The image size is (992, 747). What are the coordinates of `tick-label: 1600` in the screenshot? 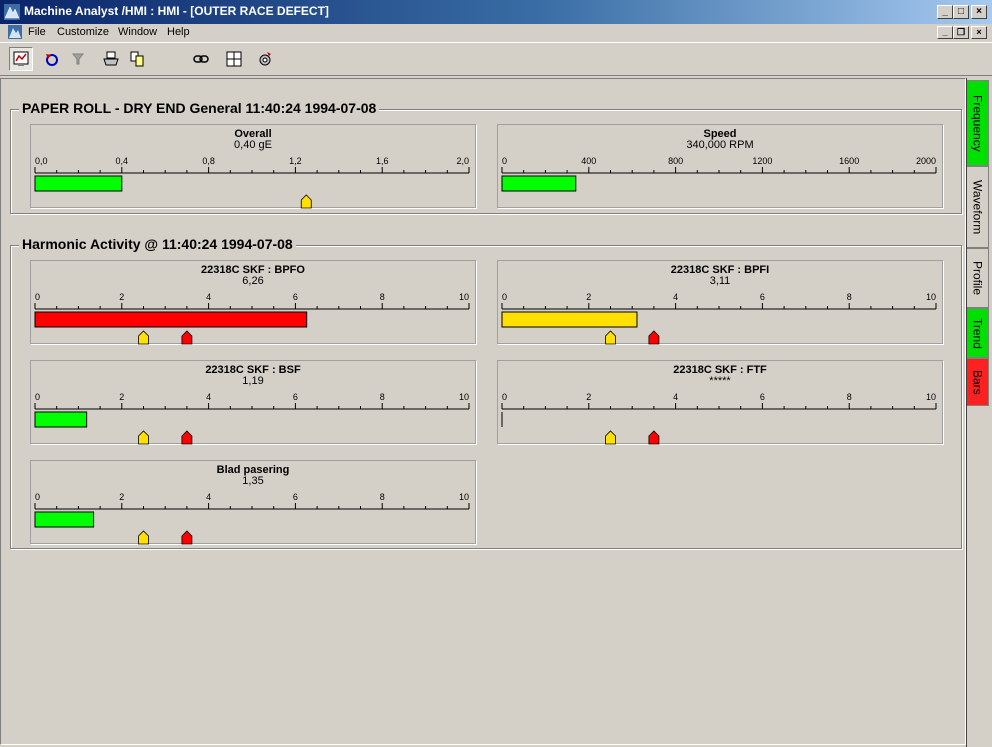 It's located at (849, 161).